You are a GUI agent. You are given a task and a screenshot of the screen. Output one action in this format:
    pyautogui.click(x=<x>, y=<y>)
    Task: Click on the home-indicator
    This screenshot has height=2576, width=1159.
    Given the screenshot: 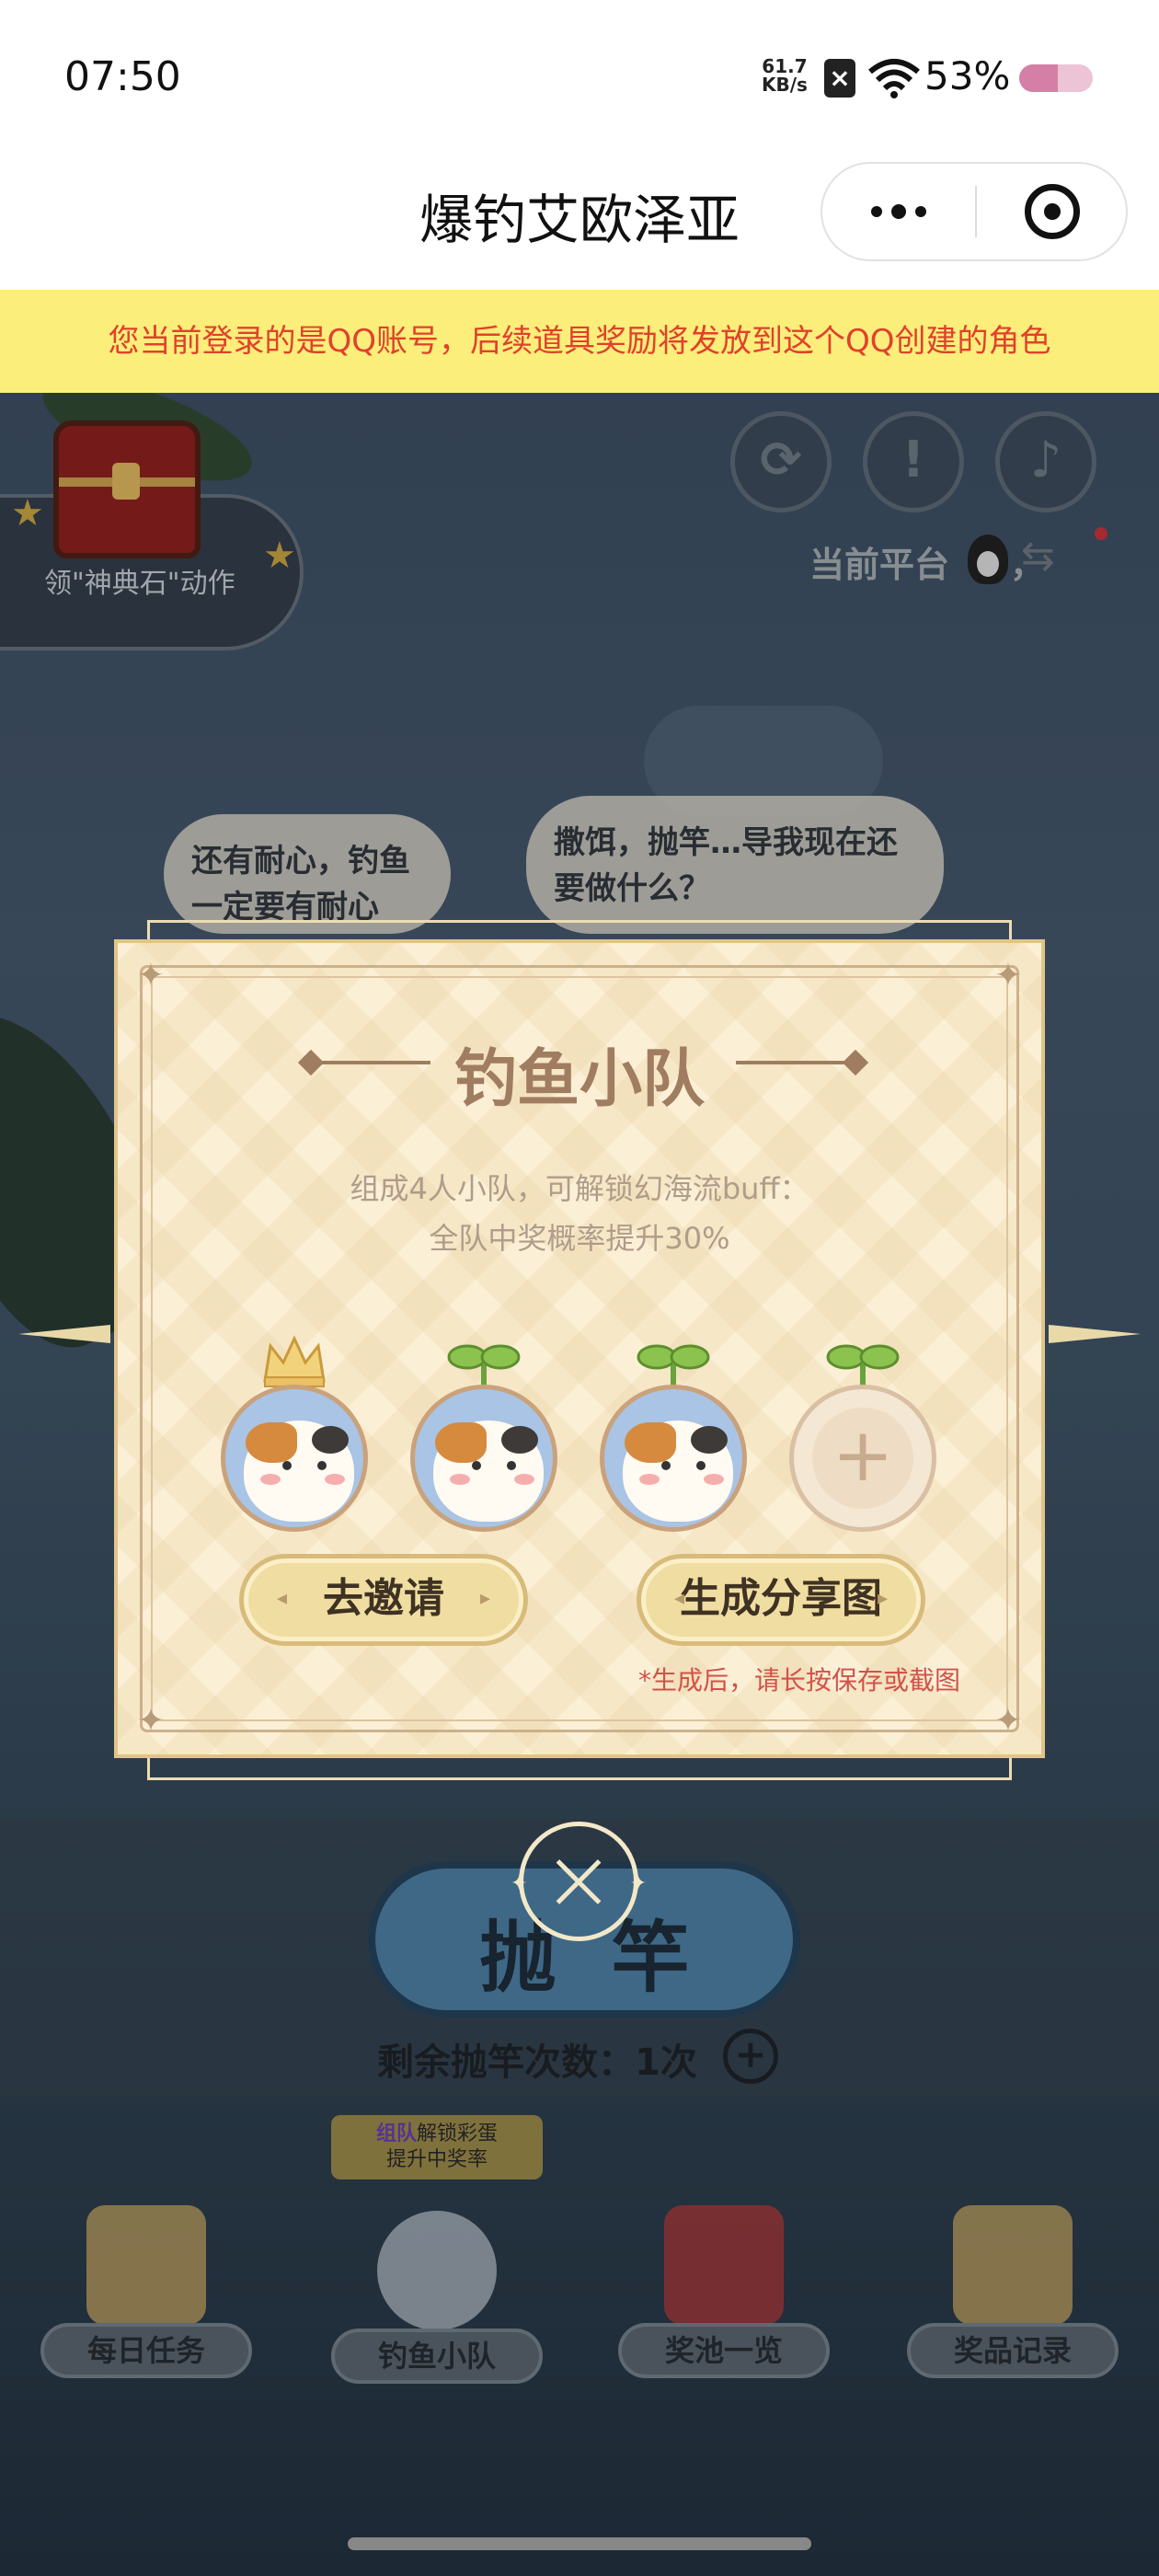 What is the action you would take?
    pyautogui.click(x=579, y=2543)
    